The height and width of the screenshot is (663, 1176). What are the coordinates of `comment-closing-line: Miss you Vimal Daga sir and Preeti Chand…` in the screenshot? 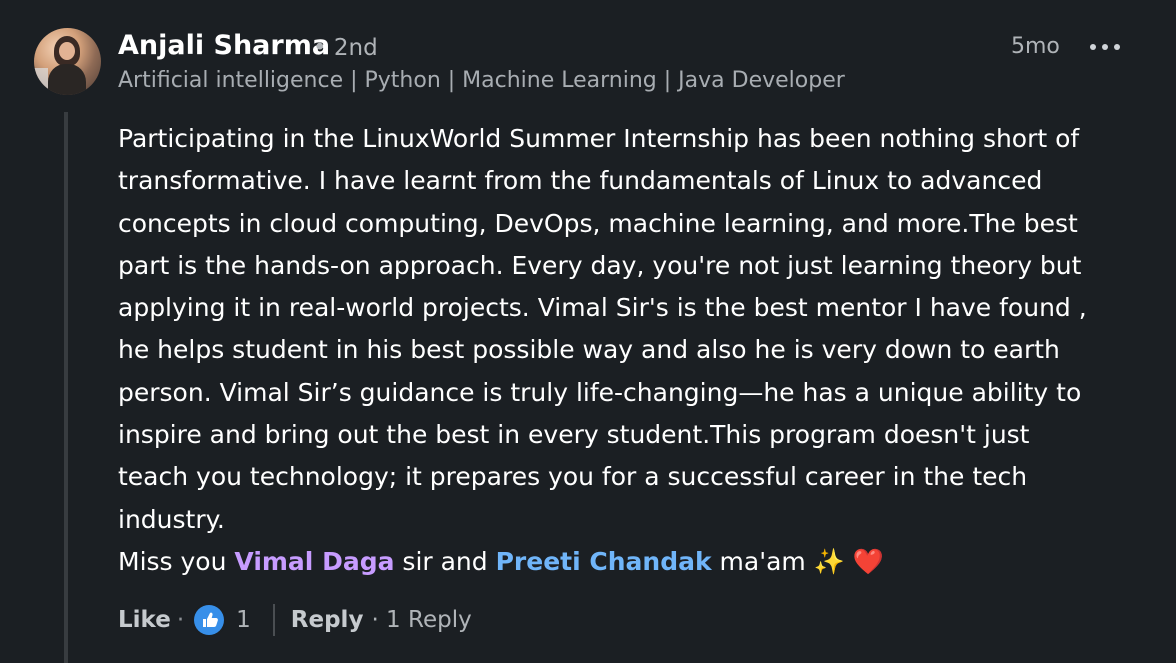 It's located at (643, 562).